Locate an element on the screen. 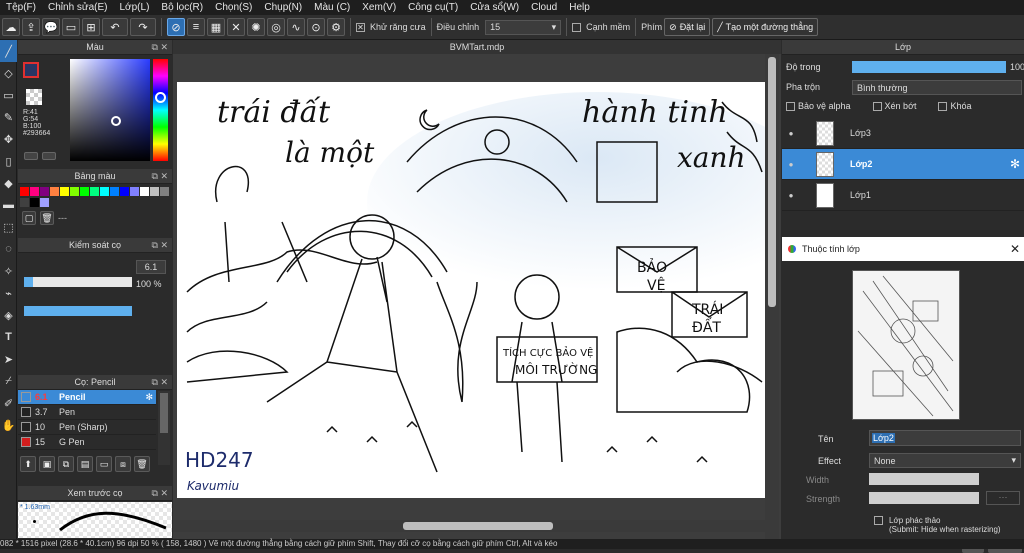 This screenshot has width=1024, height=553. effect-width-slider is located at coordinates (924, 479).